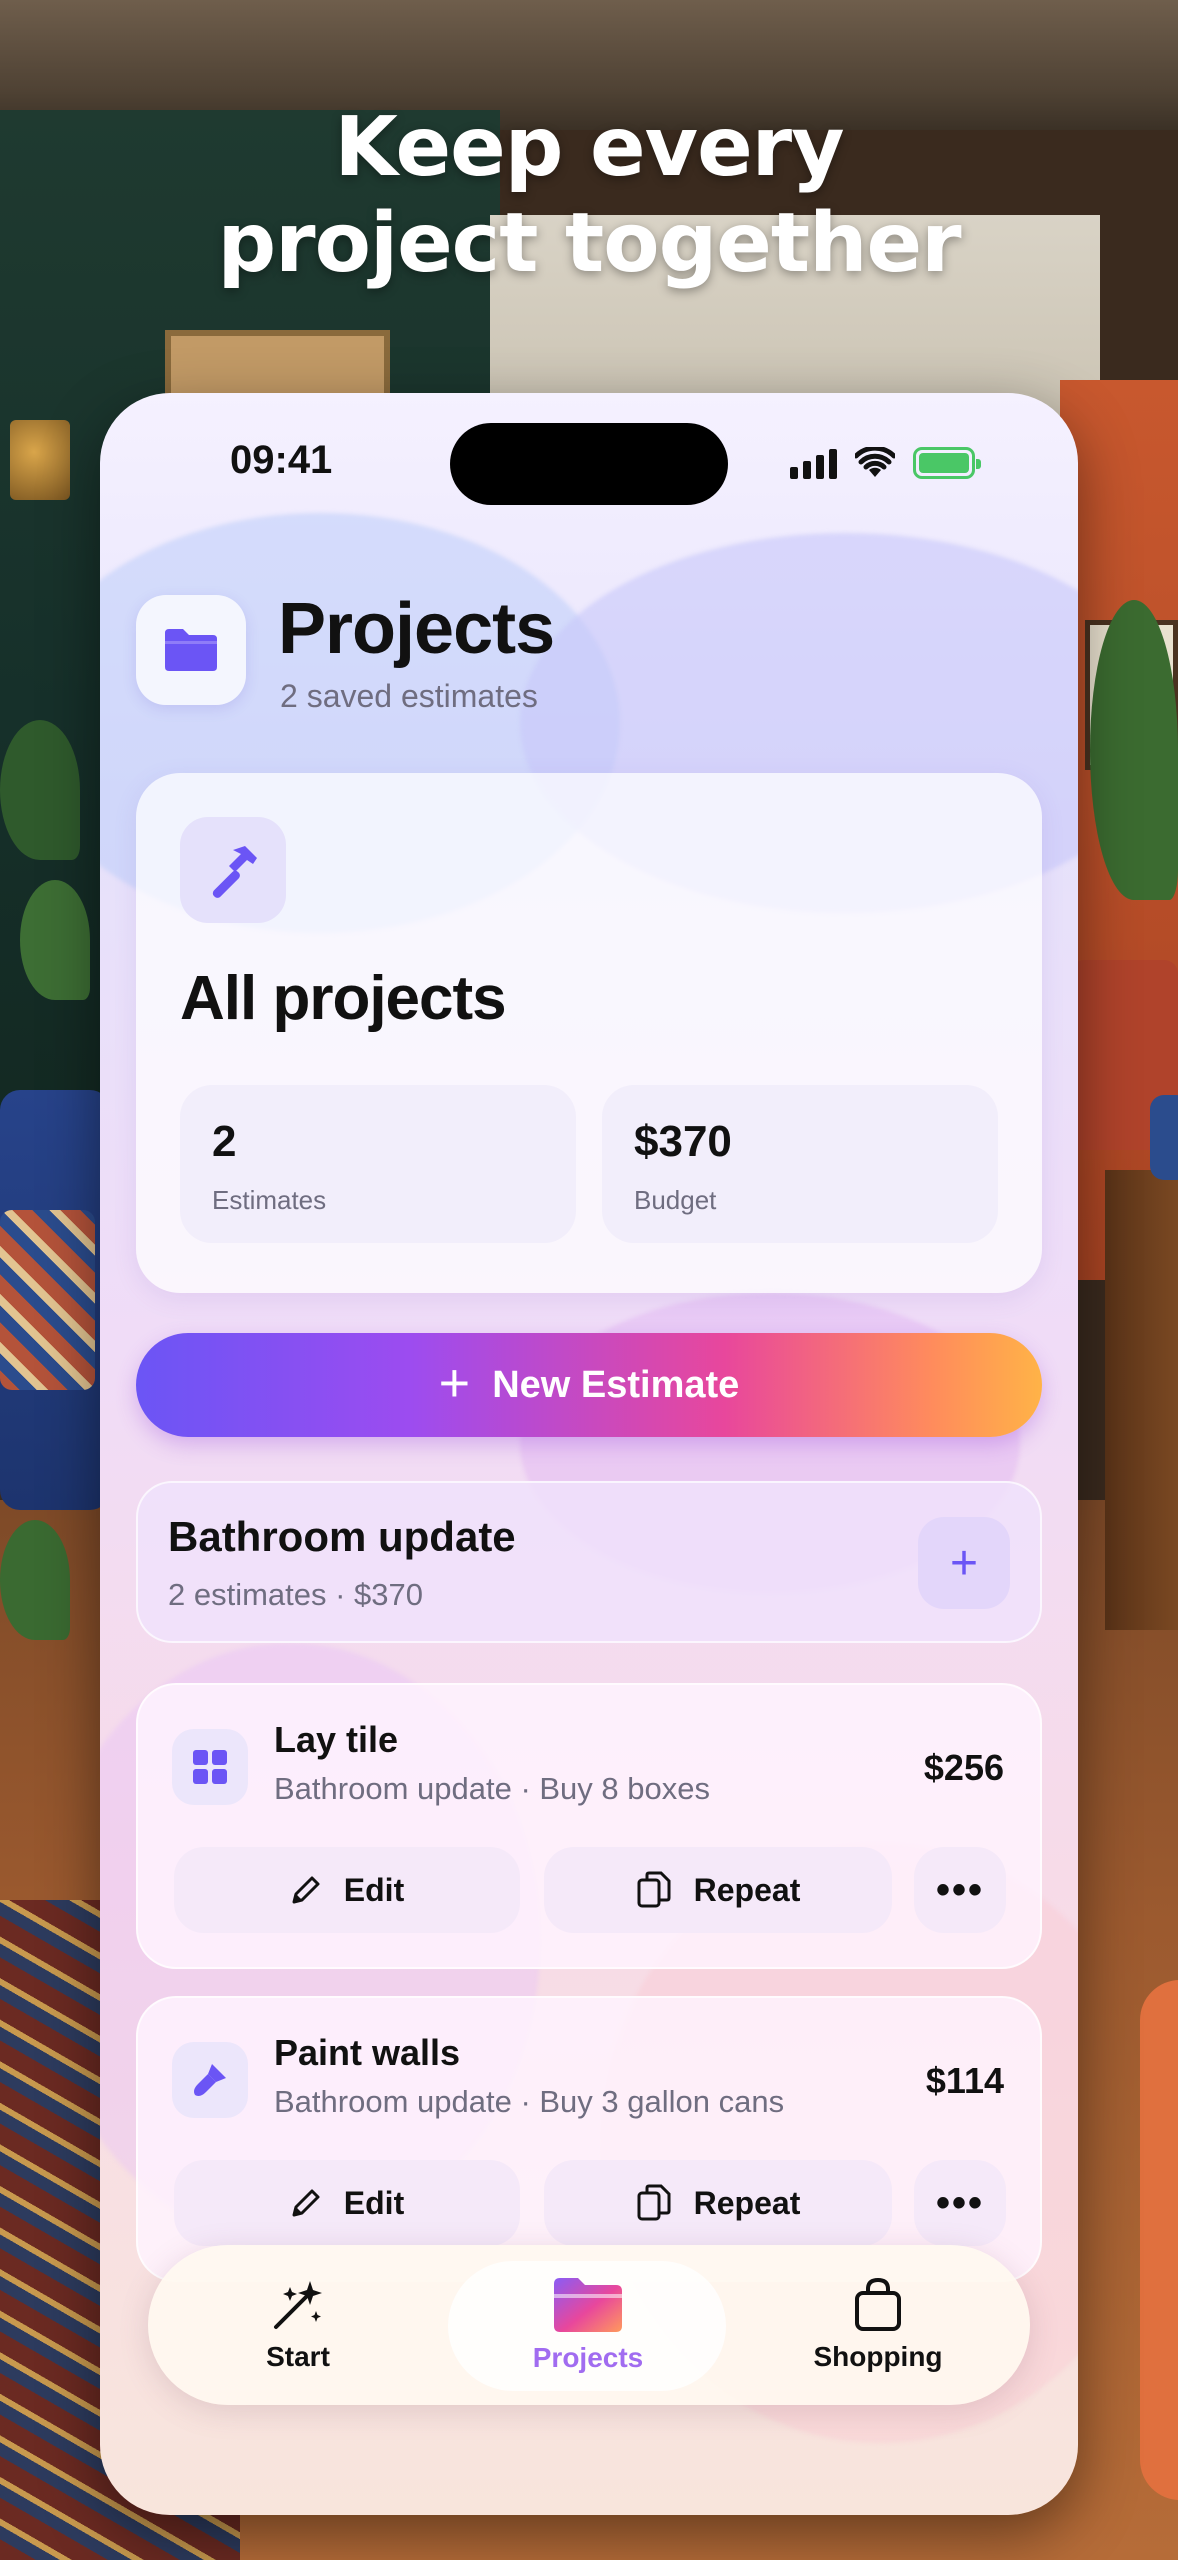 The image size is (1178, 2560). What do you see at coordinates (296, 1594) in the screenshot?
I see `group-subtitle: 2 estimates · $370` at bounding box center [296, 1594].